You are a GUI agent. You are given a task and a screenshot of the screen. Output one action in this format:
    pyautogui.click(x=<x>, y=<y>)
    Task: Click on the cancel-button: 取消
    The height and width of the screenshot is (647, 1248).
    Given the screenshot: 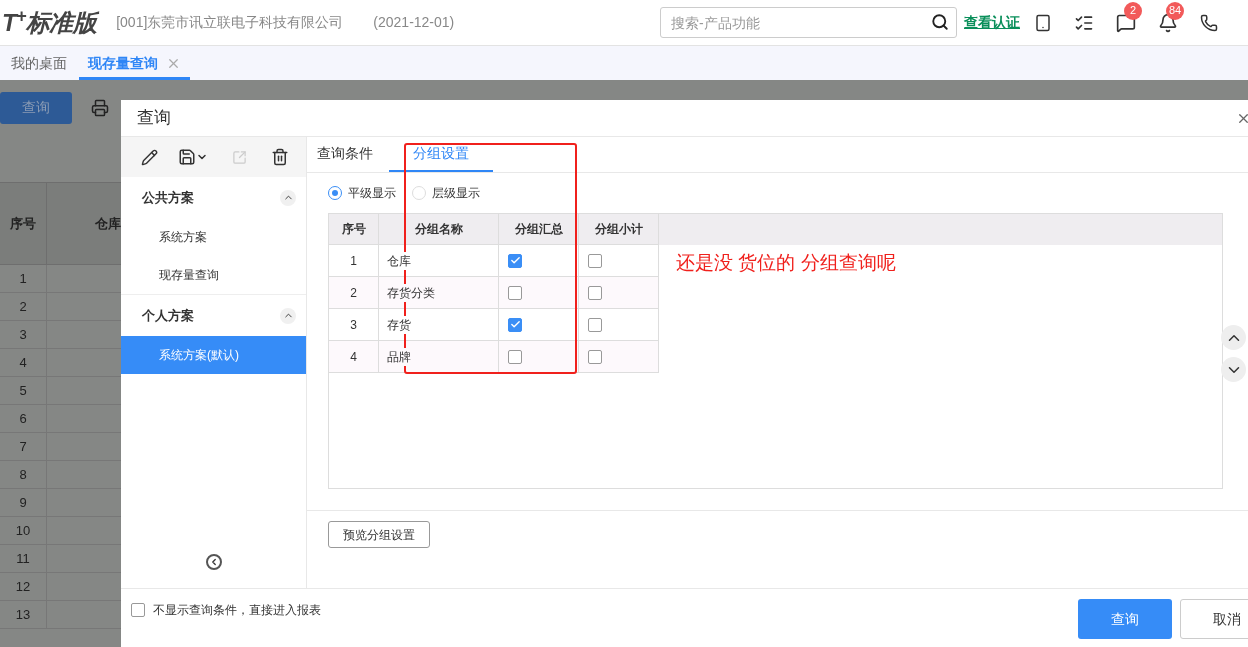 What is the action you would take?
    pyautogui.click(x=1214, y=619)
    